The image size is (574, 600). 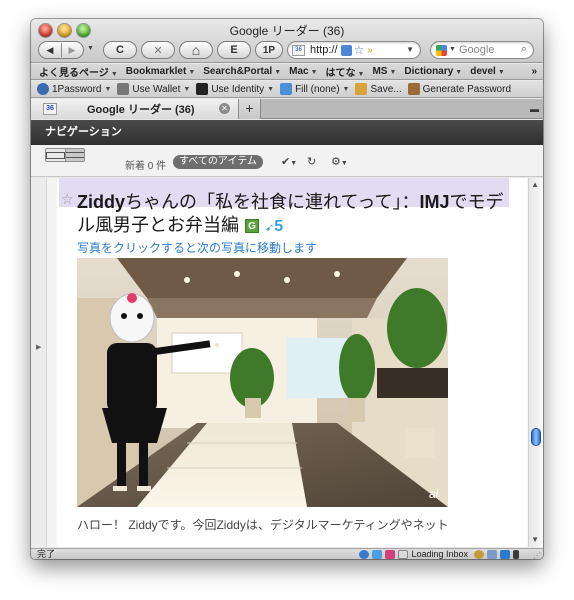 What do you see at coordinates (535, 184) in the screenshot?
I see `scroll-up-arrow-icon: ▲` at bounding box center [535, 184].